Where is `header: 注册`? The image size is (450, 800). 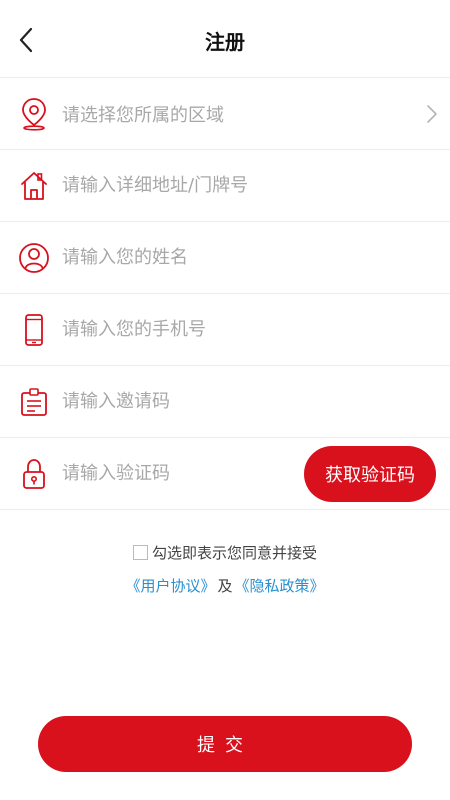
header: 注册 is located at coordinates (225, 39).